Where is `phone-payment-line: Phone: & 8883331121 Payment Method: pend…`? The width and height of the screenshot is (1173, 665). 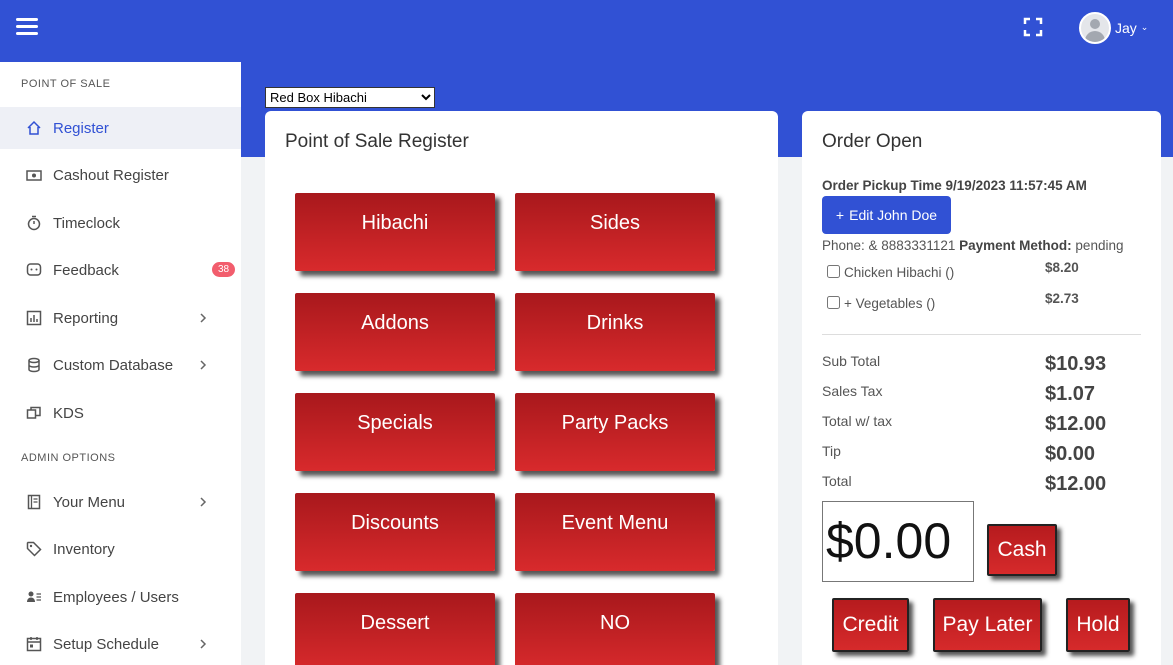 phone-payment-line: Phone: & 8883331121 Payment Method: pend… is located at coordinates (972, 245).